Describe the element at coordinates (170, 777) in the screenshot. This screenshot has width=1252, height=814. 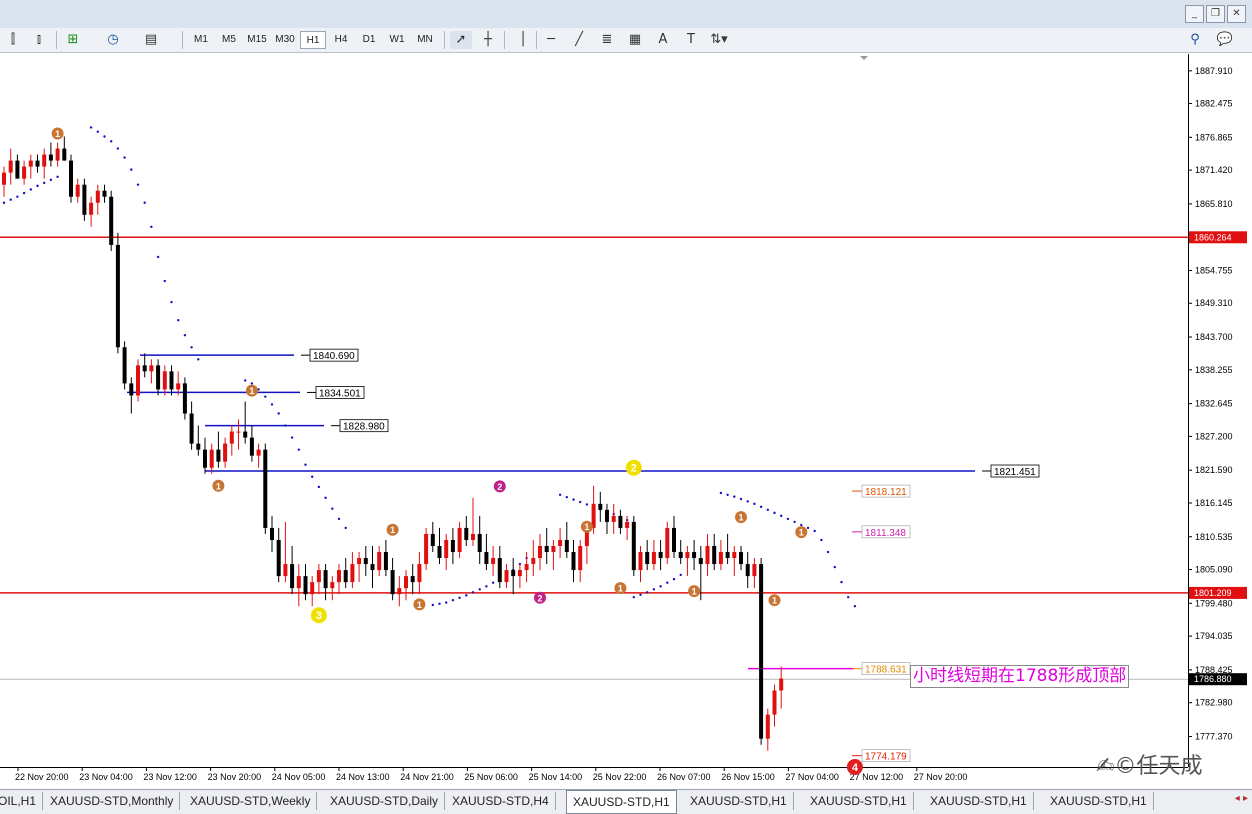
I see `x-tick-label: 23 Nov 12:00` at that location.